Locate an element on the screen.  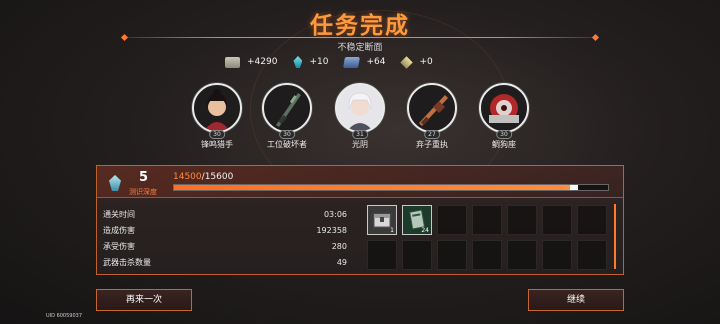
rewards-row: +4290 +10 +64 +0 is located at coordinates (337, 62).